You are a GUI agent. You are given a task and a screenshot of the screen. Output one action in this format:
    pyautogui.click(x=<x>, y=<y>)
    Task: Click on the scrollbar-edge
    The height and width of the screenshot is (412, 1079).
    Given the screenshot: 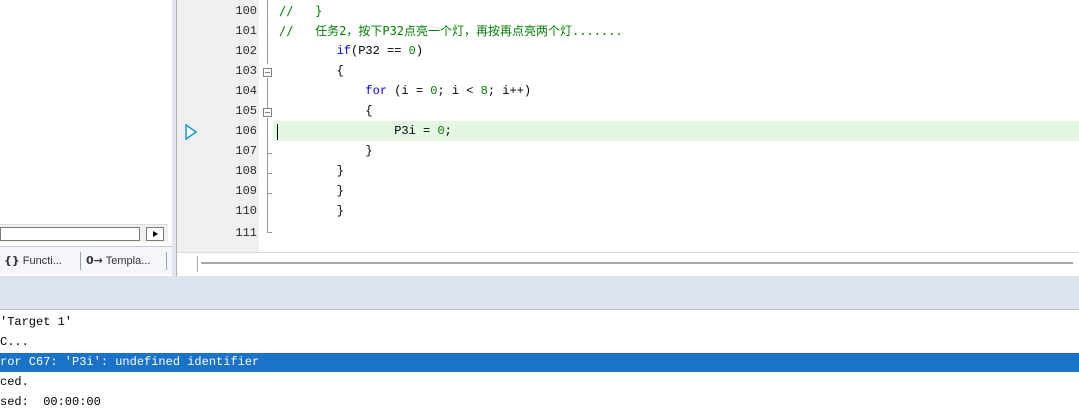 What is the action you would take?
    pyautogui.click(x=197, y=264)
    